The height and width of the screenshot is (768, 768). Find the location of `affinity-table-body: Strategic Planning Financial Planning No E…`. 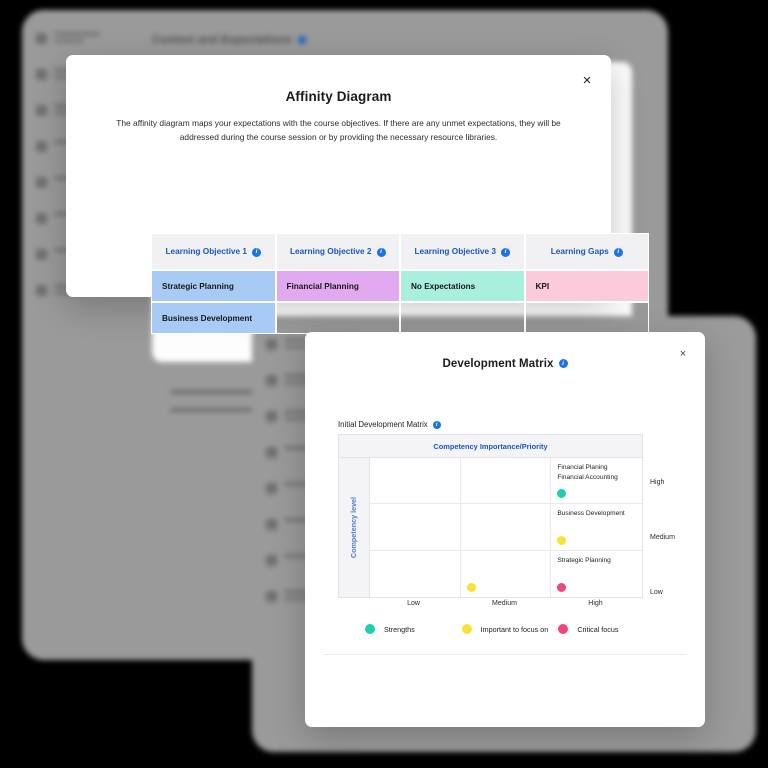

affinity-table-body: Strategic Planning Financial Planning No E… is located at coordinates (400, 302).